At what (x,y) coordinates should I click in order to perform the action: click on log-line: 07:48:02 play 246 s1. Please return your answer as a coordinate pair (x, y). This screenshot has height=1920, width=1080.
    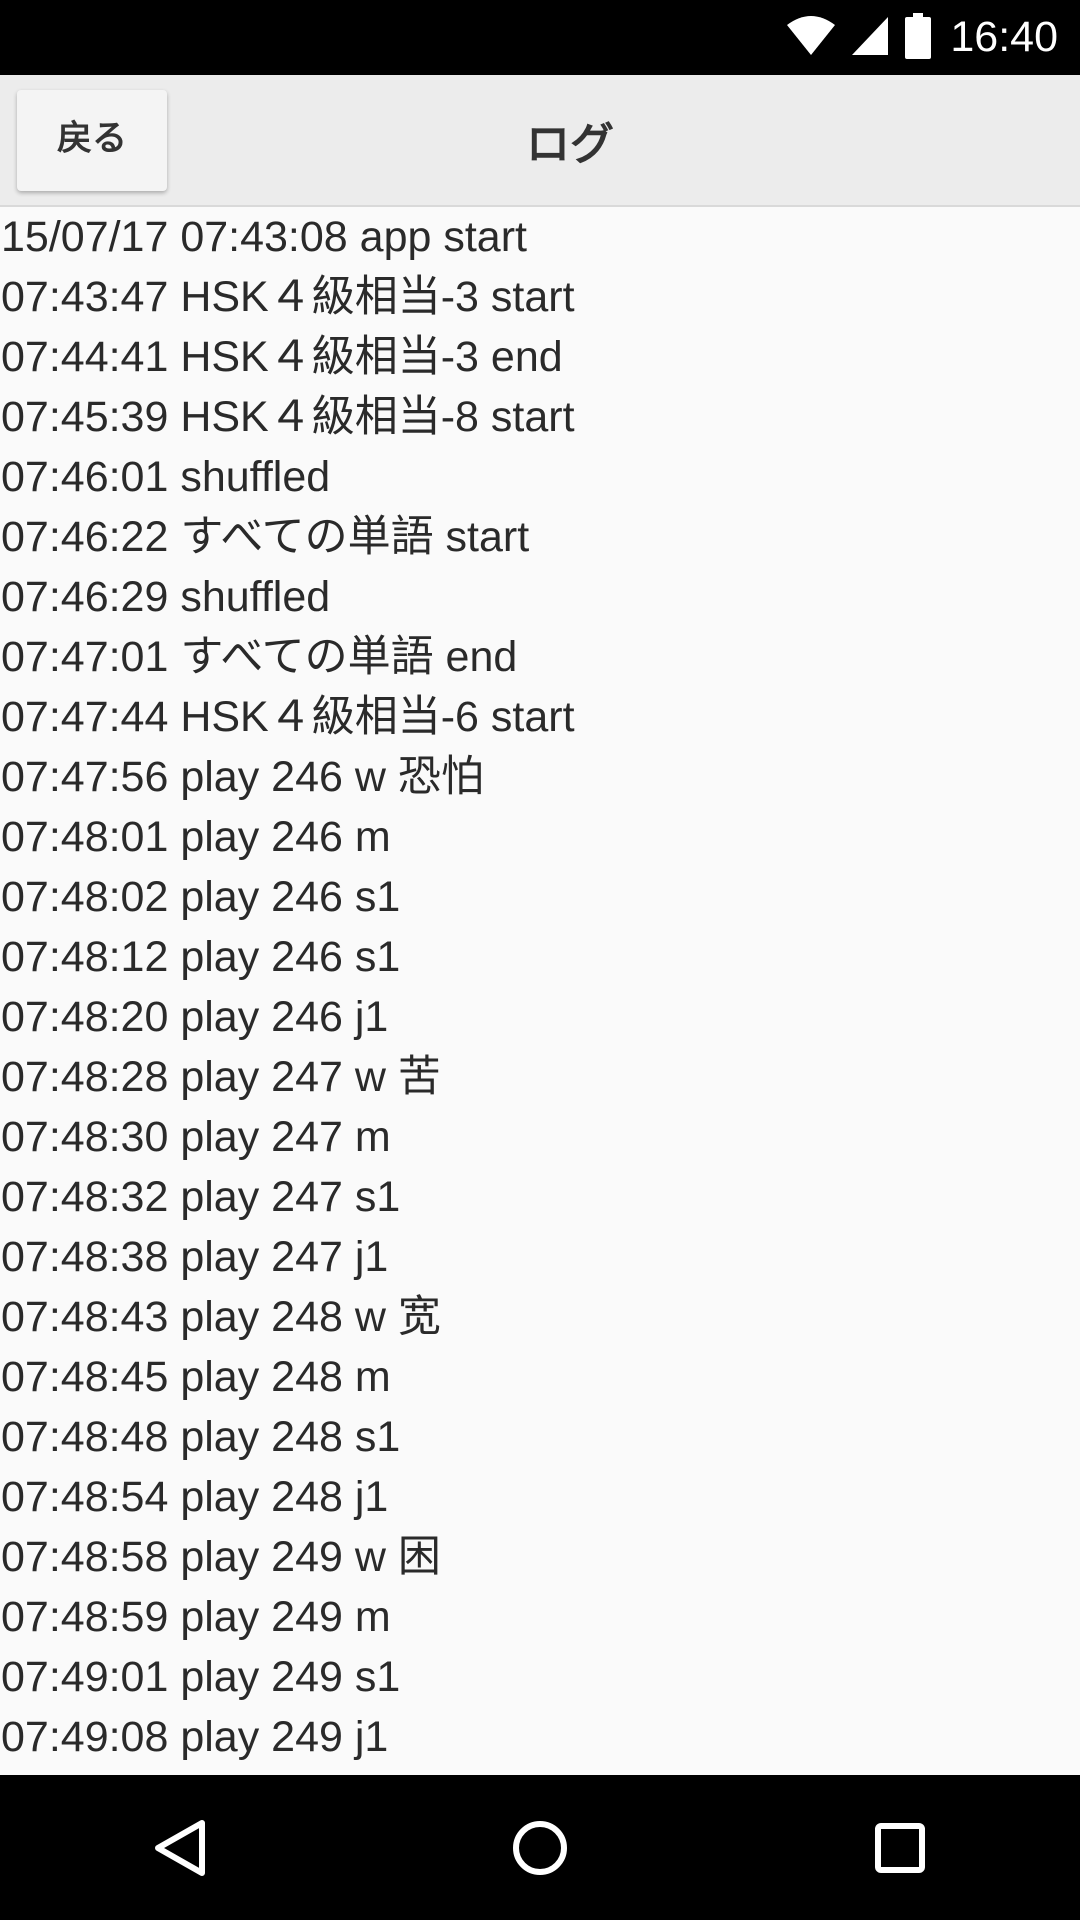
    Looking at the image, I should click on (201, 897).